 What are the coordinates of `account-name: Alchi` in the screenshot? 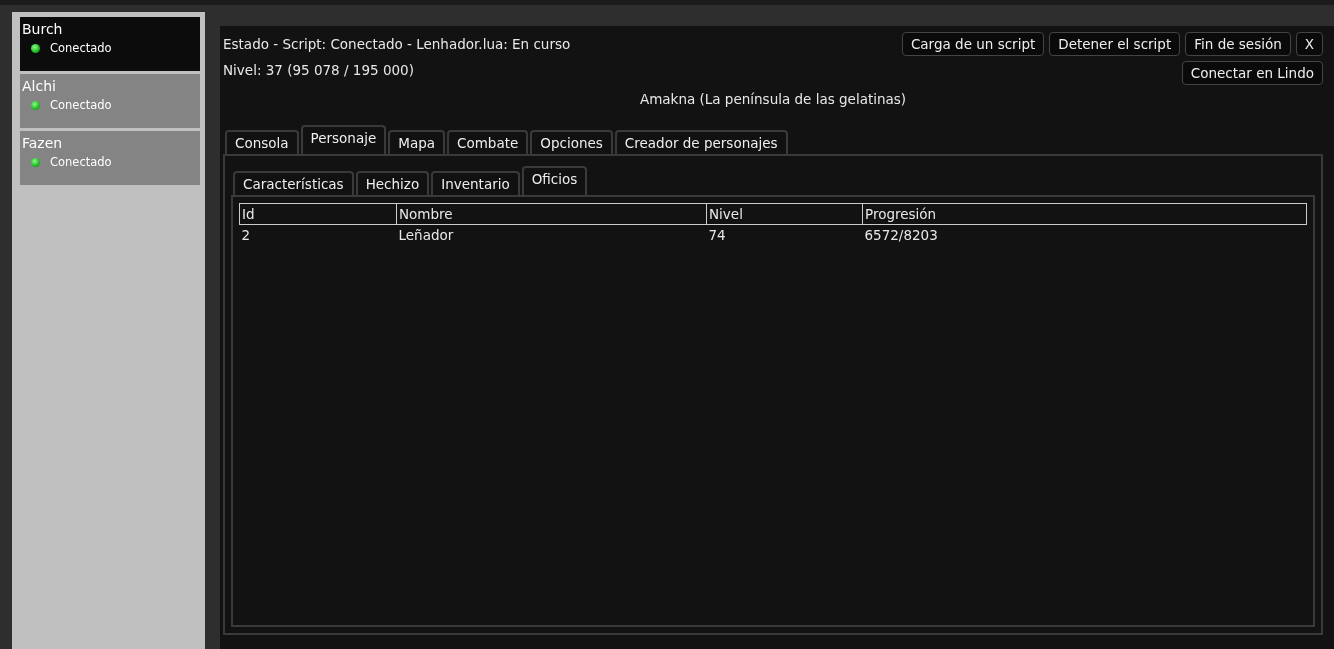 It's located at (39, 86).